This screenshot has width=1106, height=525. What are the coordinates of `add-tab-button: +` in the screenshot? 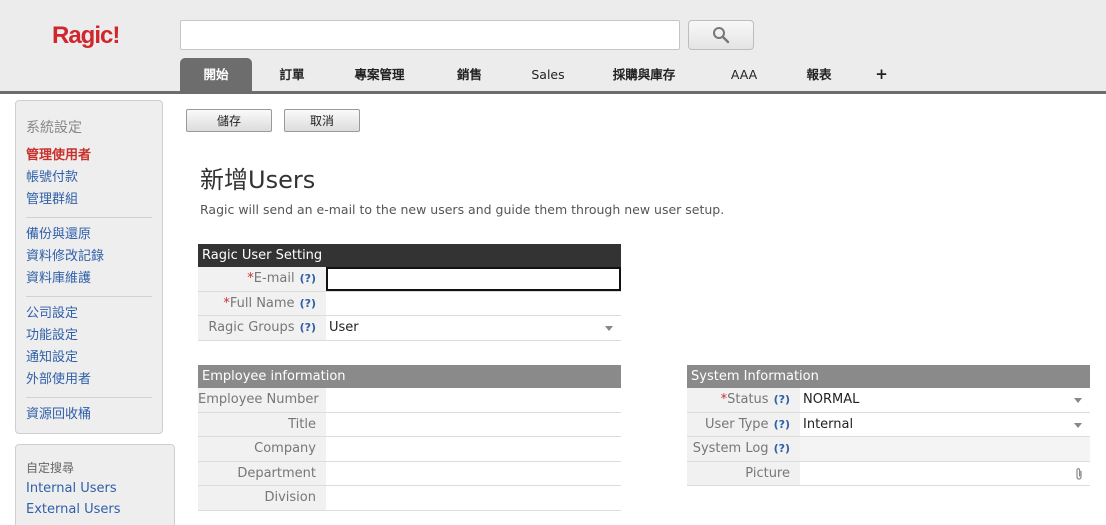 It's located at (881, 74).